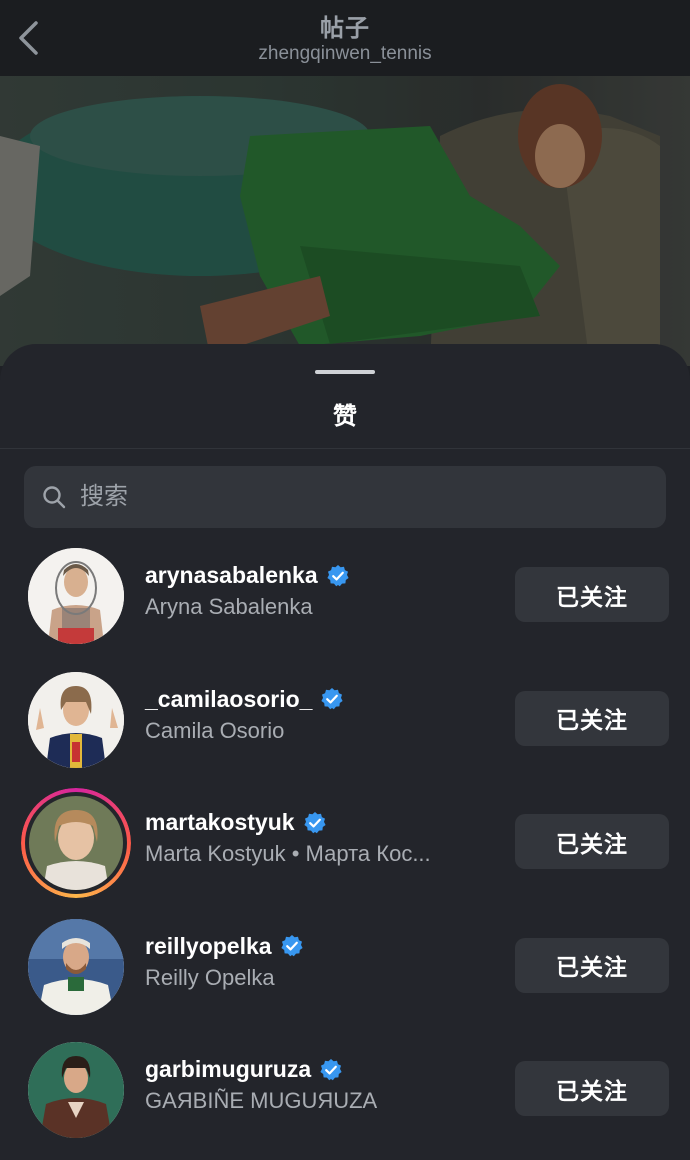 This screenshot has height=1160, width=690. Describe the element at coordinates (220, 822) in the screenshot. I see `username-text: martakostyuk` at that location.